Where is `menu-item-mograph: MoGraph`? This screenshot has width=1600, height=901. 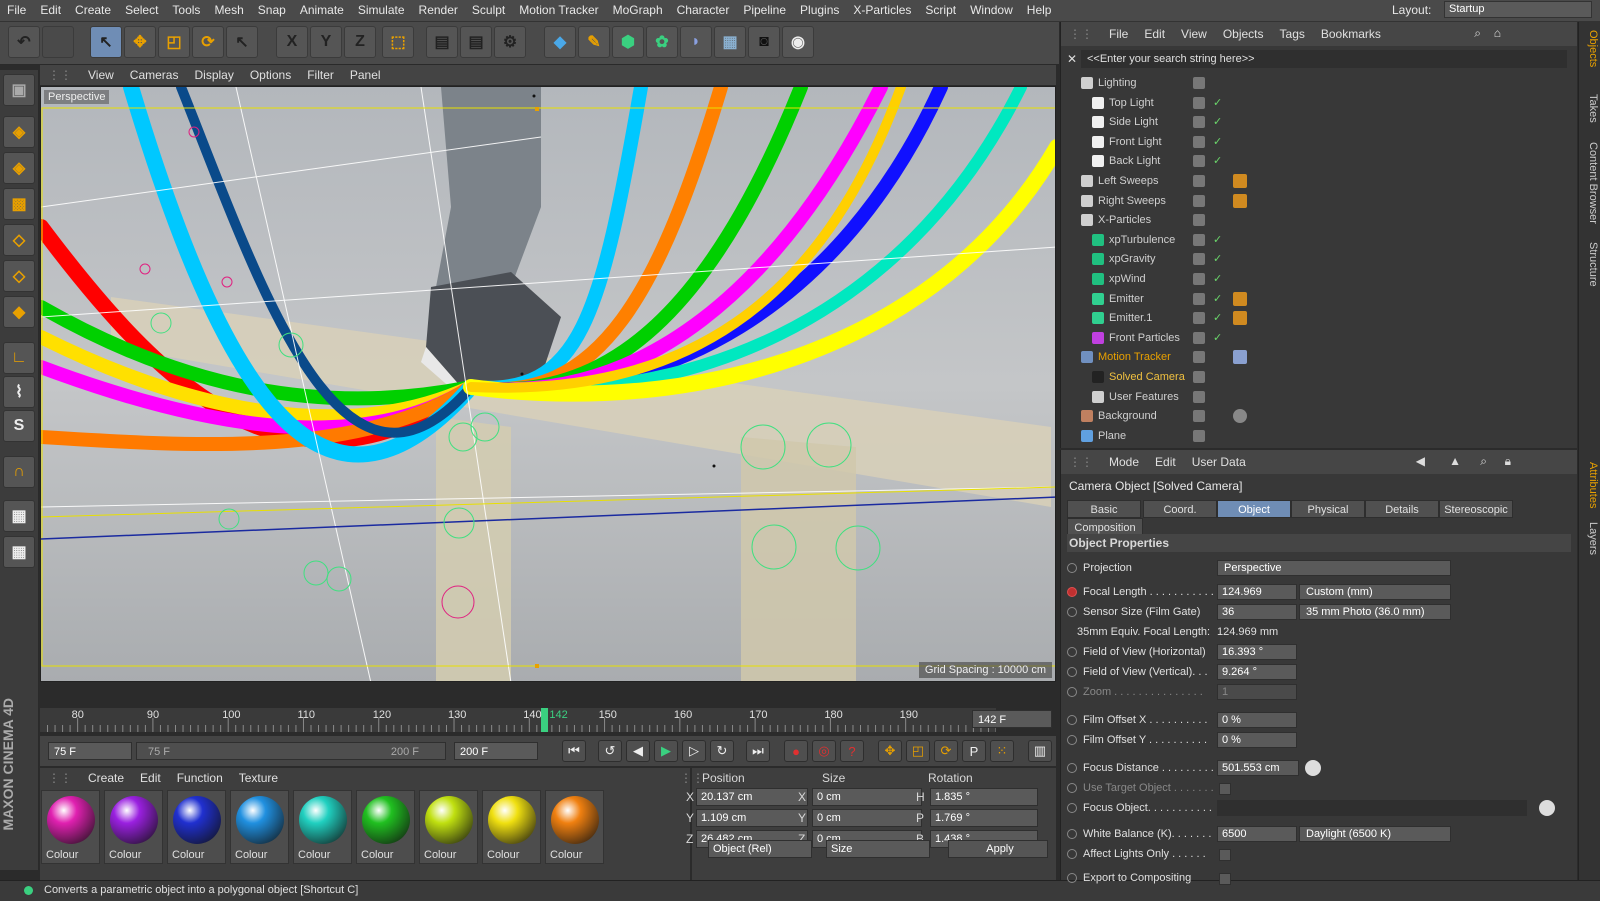 menu-item-mograph: MoGraph is located at coordinates (638, 8).